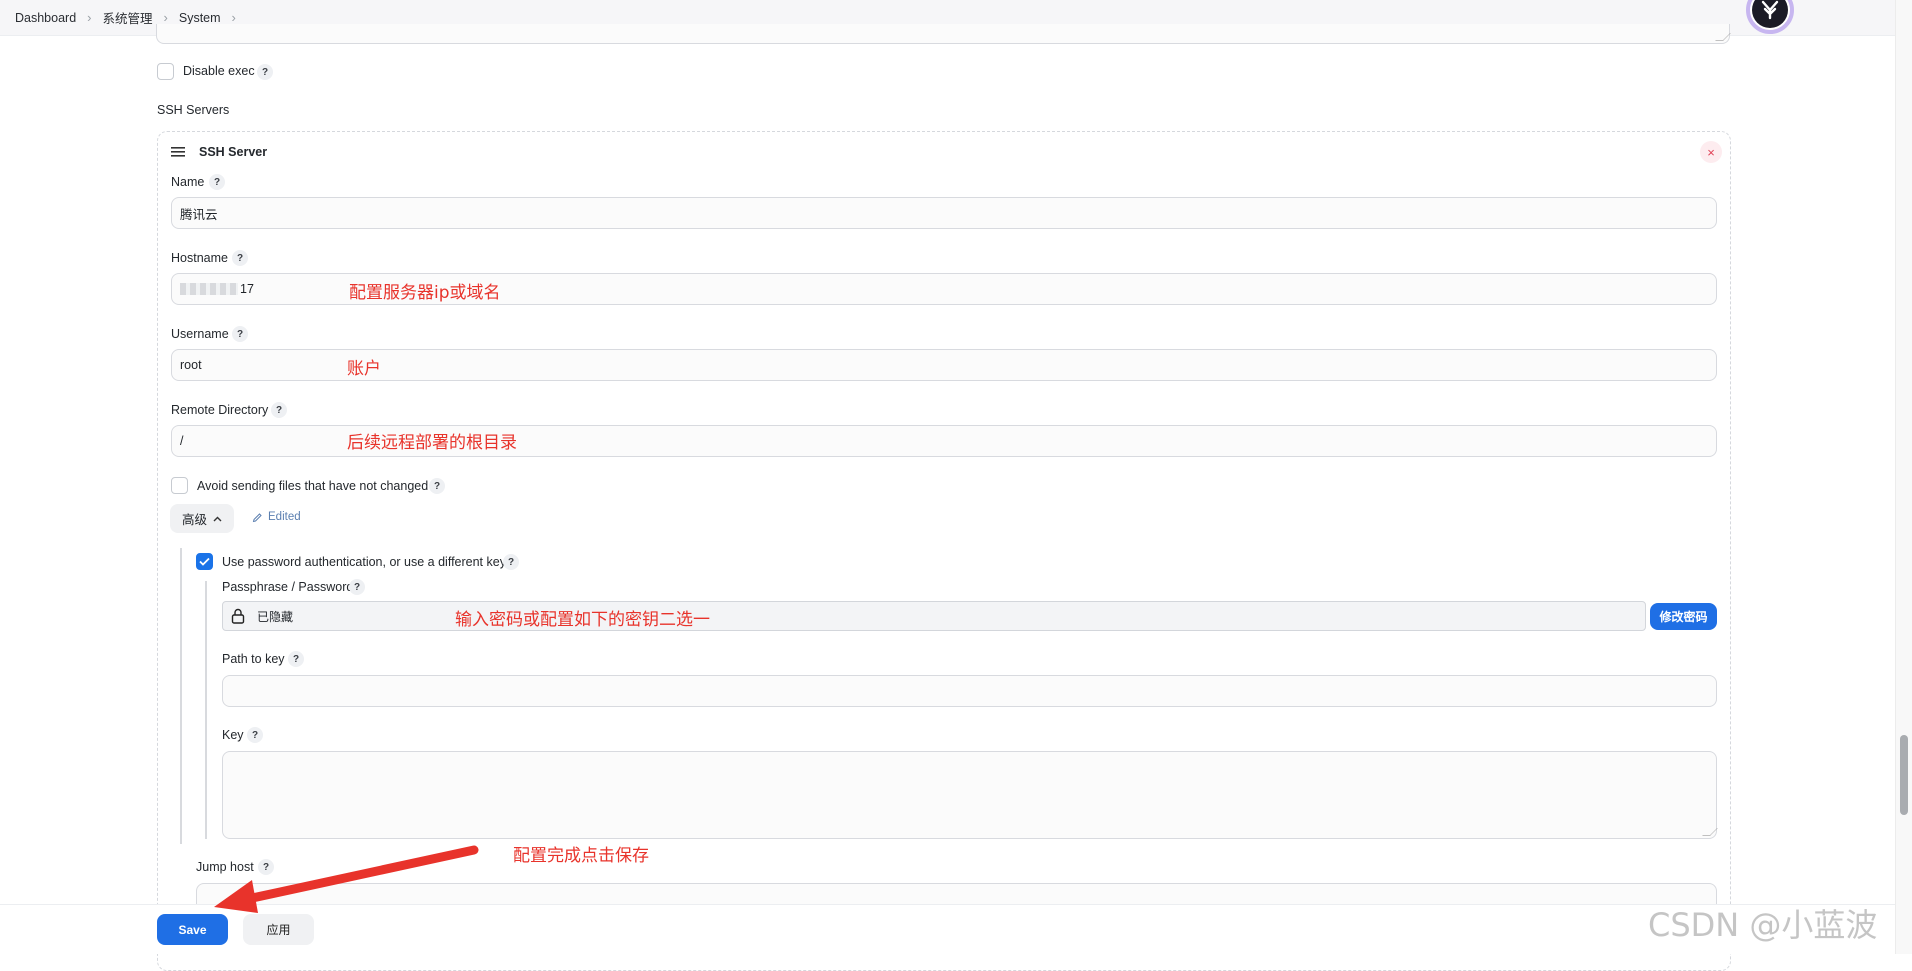 The image size is (1912, 971). What do you see at coordinates (1763, 925) in the screenshot?
I see `watermark: CSDN @小蓝波` at bounding box center [1763, 925].